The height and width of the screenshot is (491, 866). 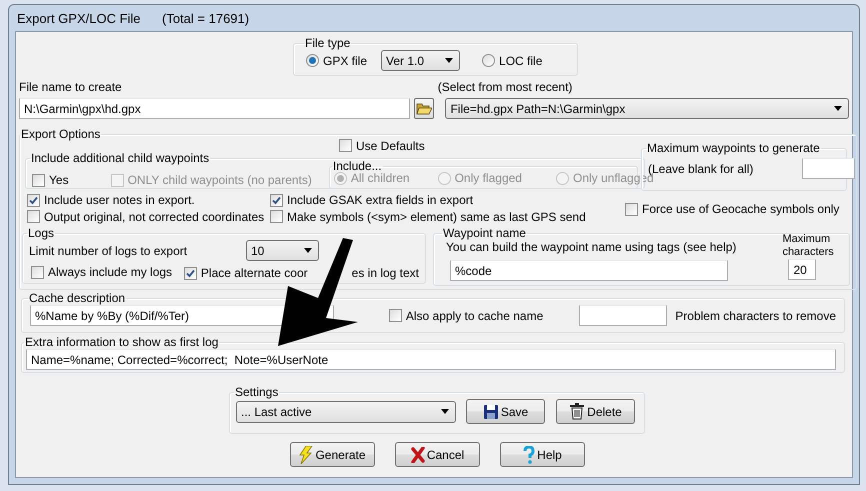 I want to click on checkbox-label: Include user notes in export., so click(x=119, y=200).